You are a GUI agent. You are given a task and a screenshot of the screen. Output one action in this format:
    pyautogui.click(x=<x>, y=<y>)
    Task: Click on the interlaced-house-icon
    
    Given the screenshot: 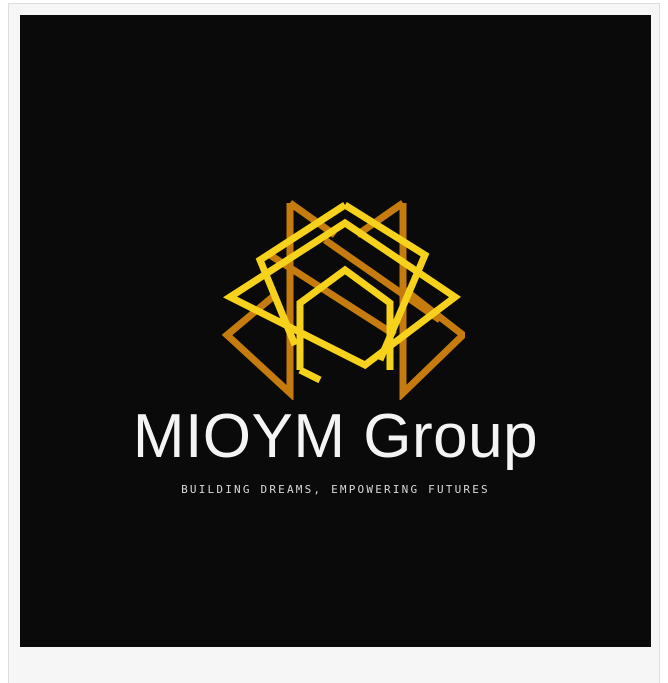 What is the action you would take?
    pyautogui.click(x=343, y=300)
    